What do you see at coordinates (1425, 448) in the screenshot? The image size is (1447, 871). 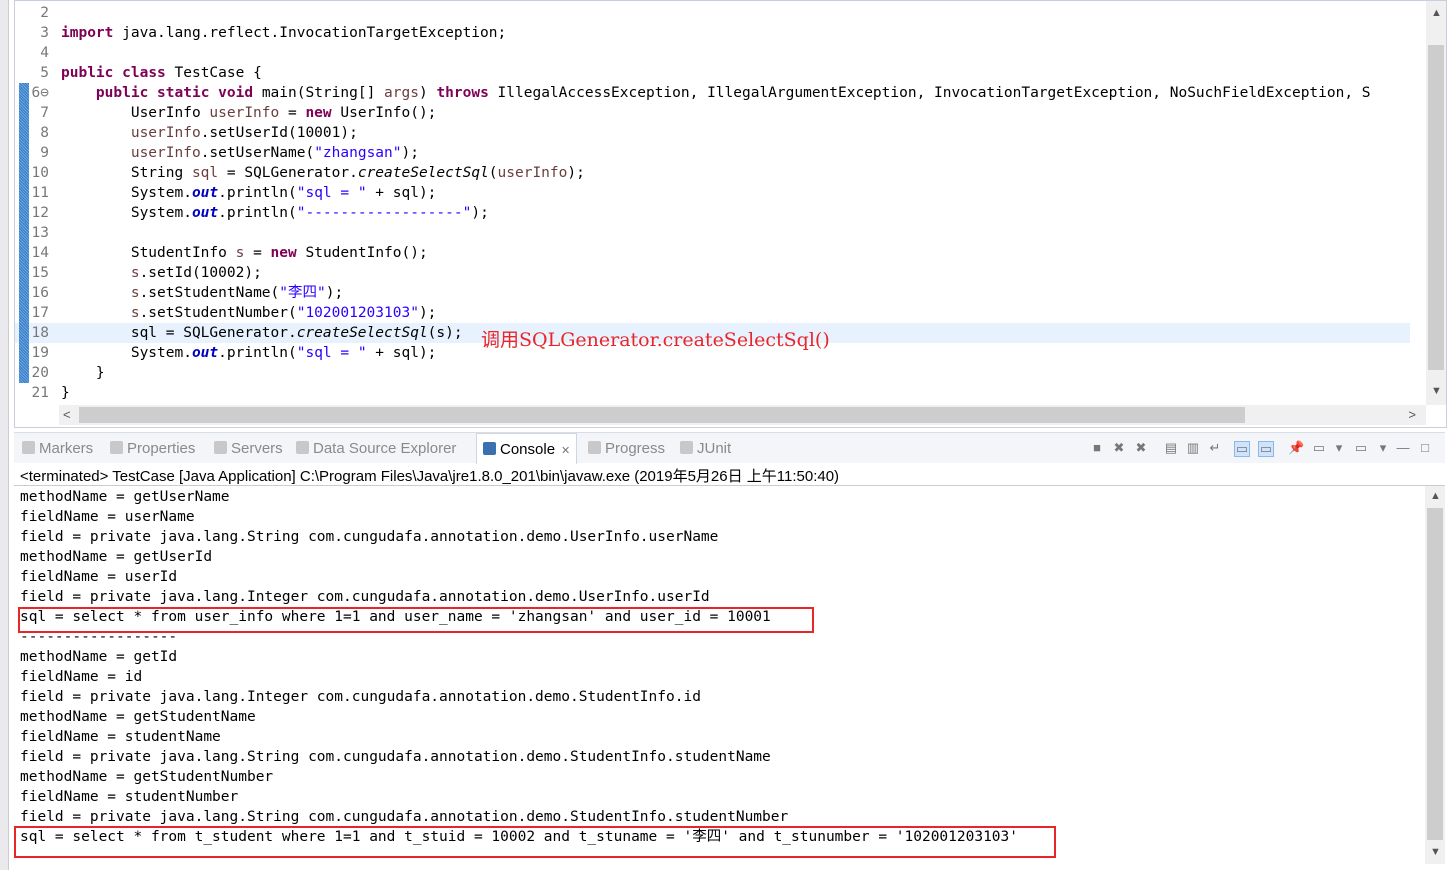 I see `maximize-icon: □` at bounding box center [1425, 448].